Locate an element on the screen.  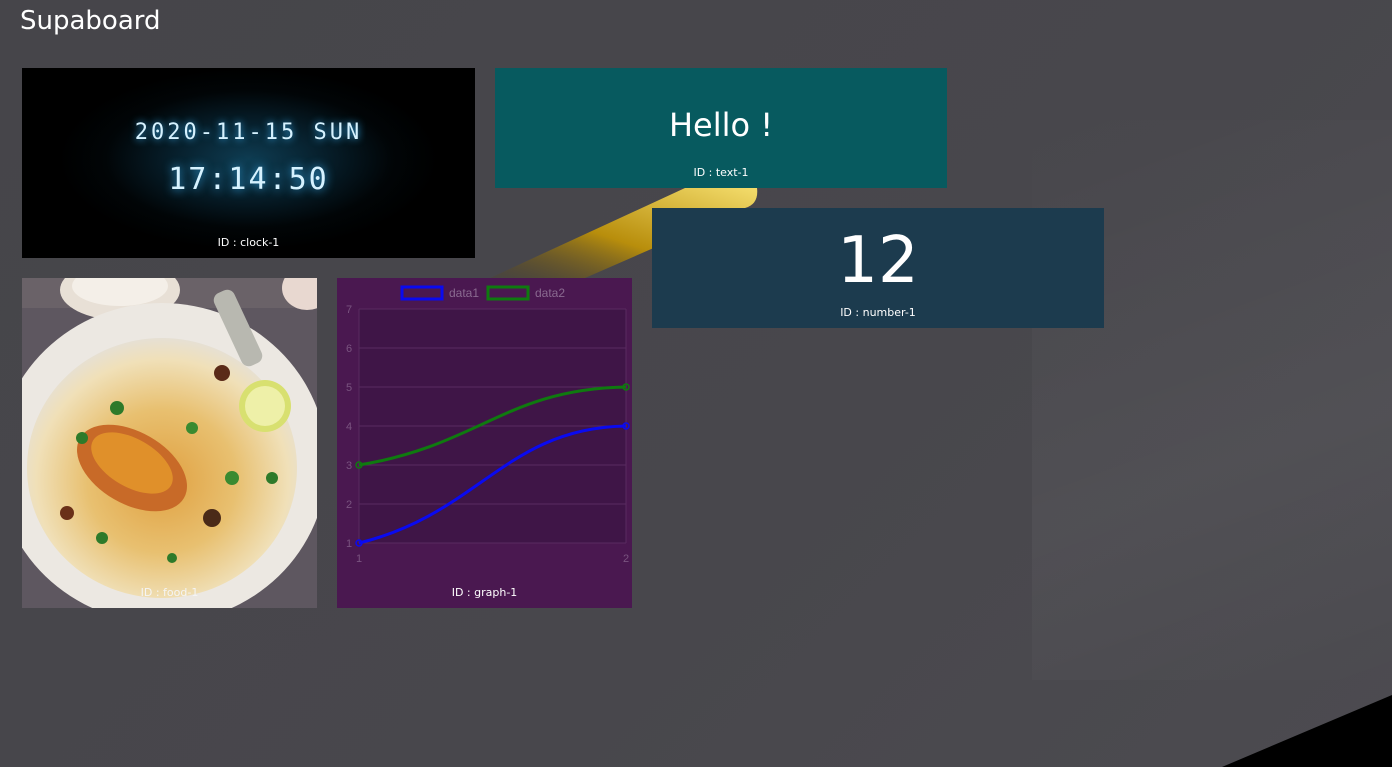
clock-date: 2020-11-15 SUN is located at coordinates (248, 132).